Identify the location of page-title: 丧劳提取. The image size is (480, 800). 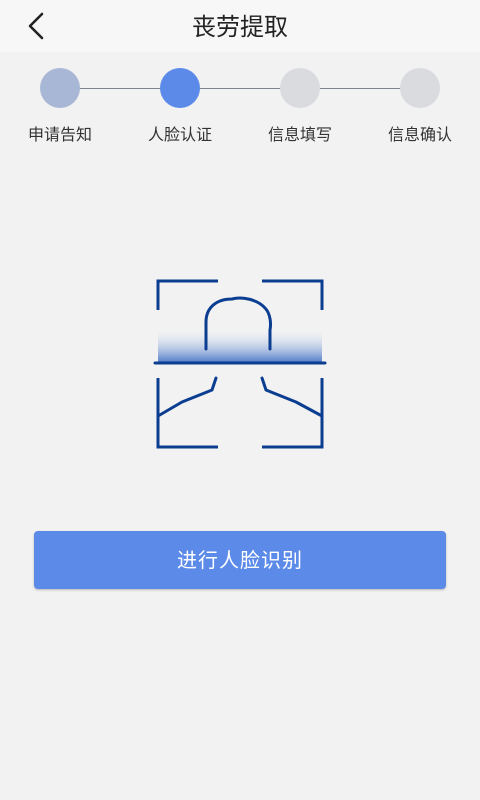
(240, 27).